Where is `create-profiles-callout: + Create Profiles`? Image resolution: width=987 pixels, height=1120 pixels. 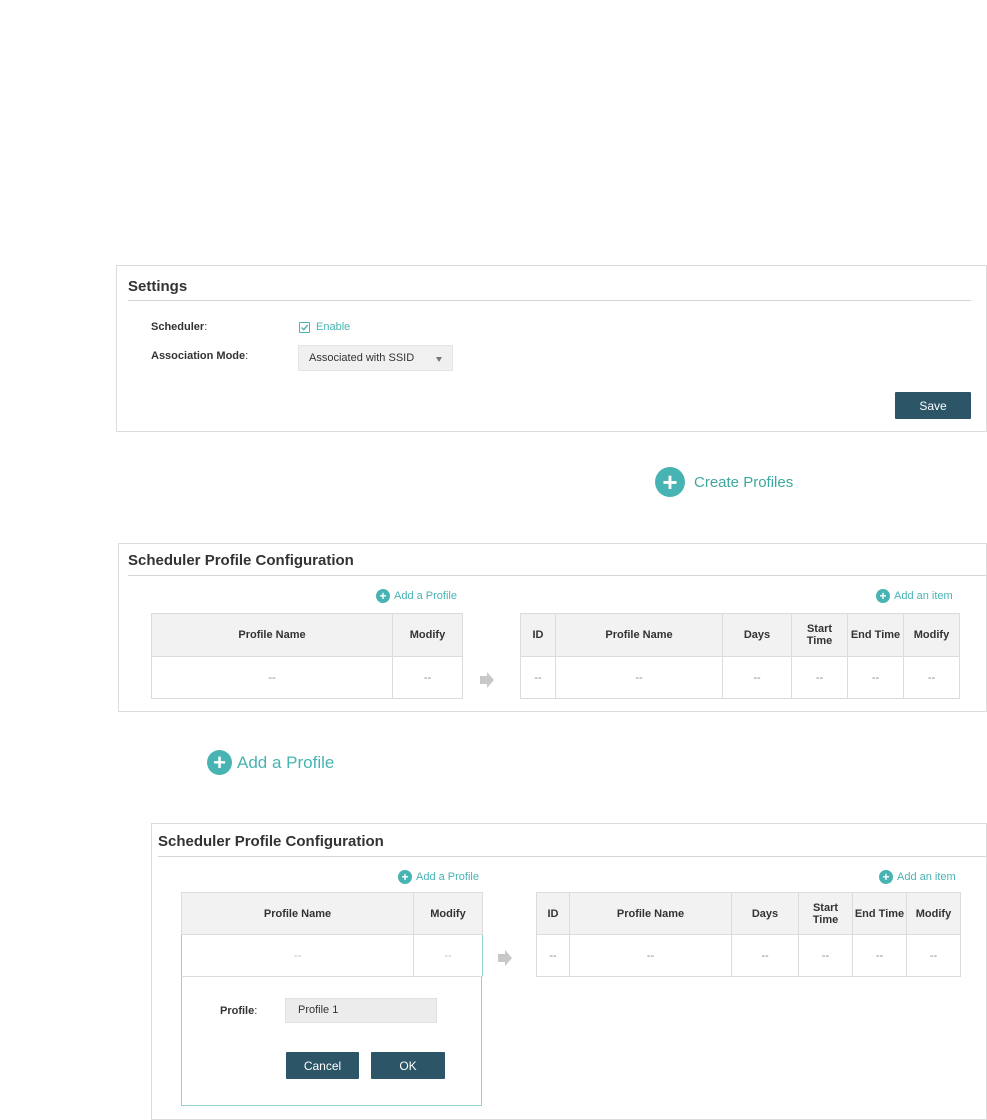
create-profiles-callout: + Create Profiles is located at coordinates (724, 482).